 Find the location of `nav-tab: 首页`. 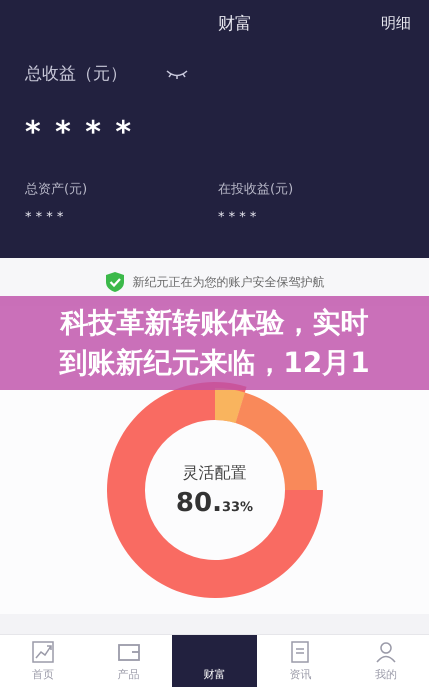

nav-tab: 首页 is located at coordinates (43, 661).